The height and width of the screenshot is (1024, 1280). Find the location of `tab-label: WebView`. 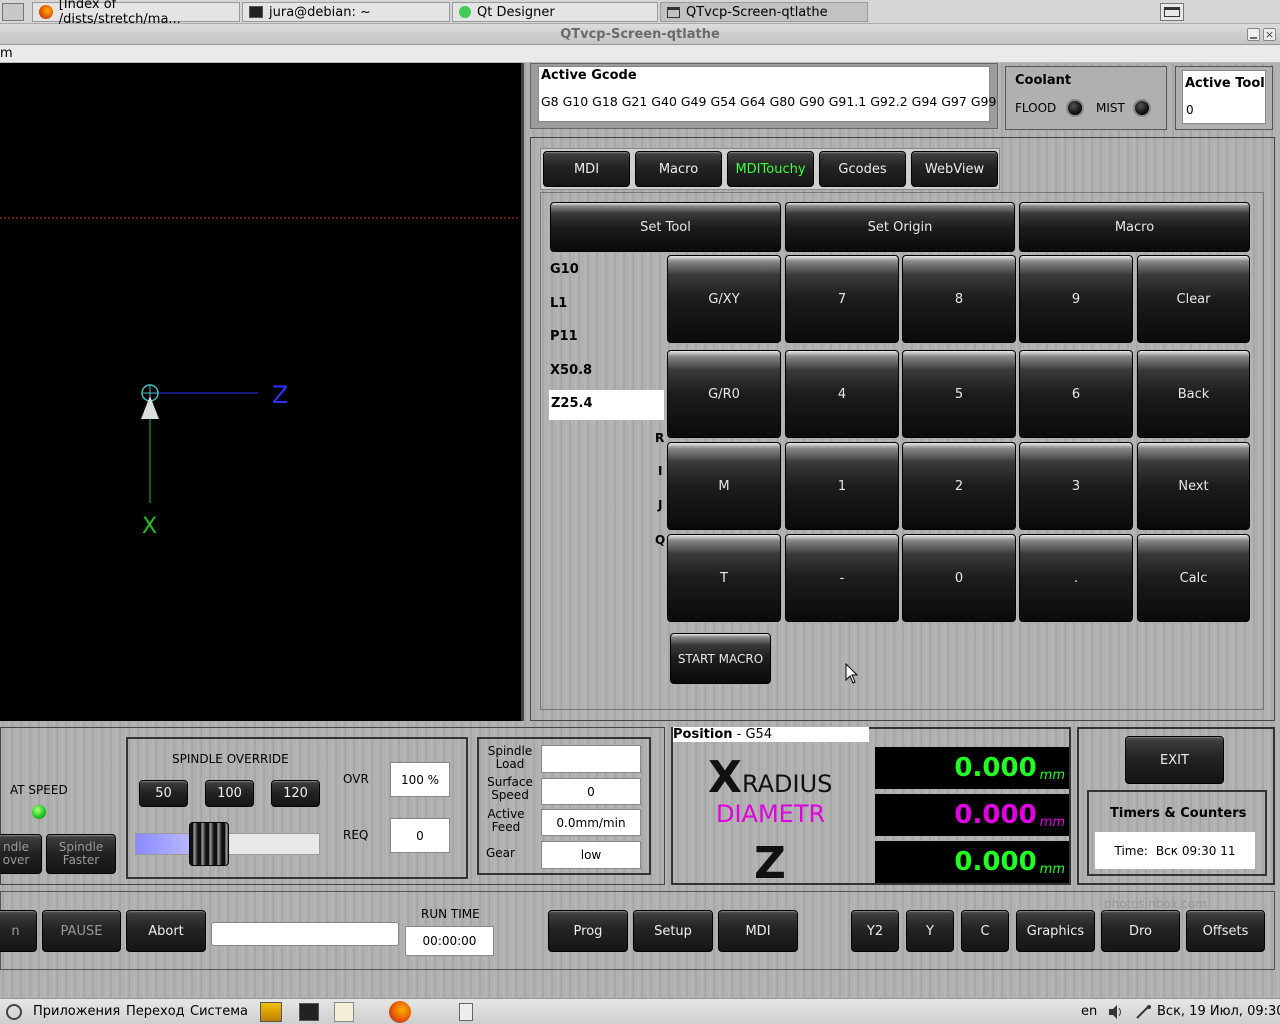

tab-label: WebView is located at coordinates (954, 169).